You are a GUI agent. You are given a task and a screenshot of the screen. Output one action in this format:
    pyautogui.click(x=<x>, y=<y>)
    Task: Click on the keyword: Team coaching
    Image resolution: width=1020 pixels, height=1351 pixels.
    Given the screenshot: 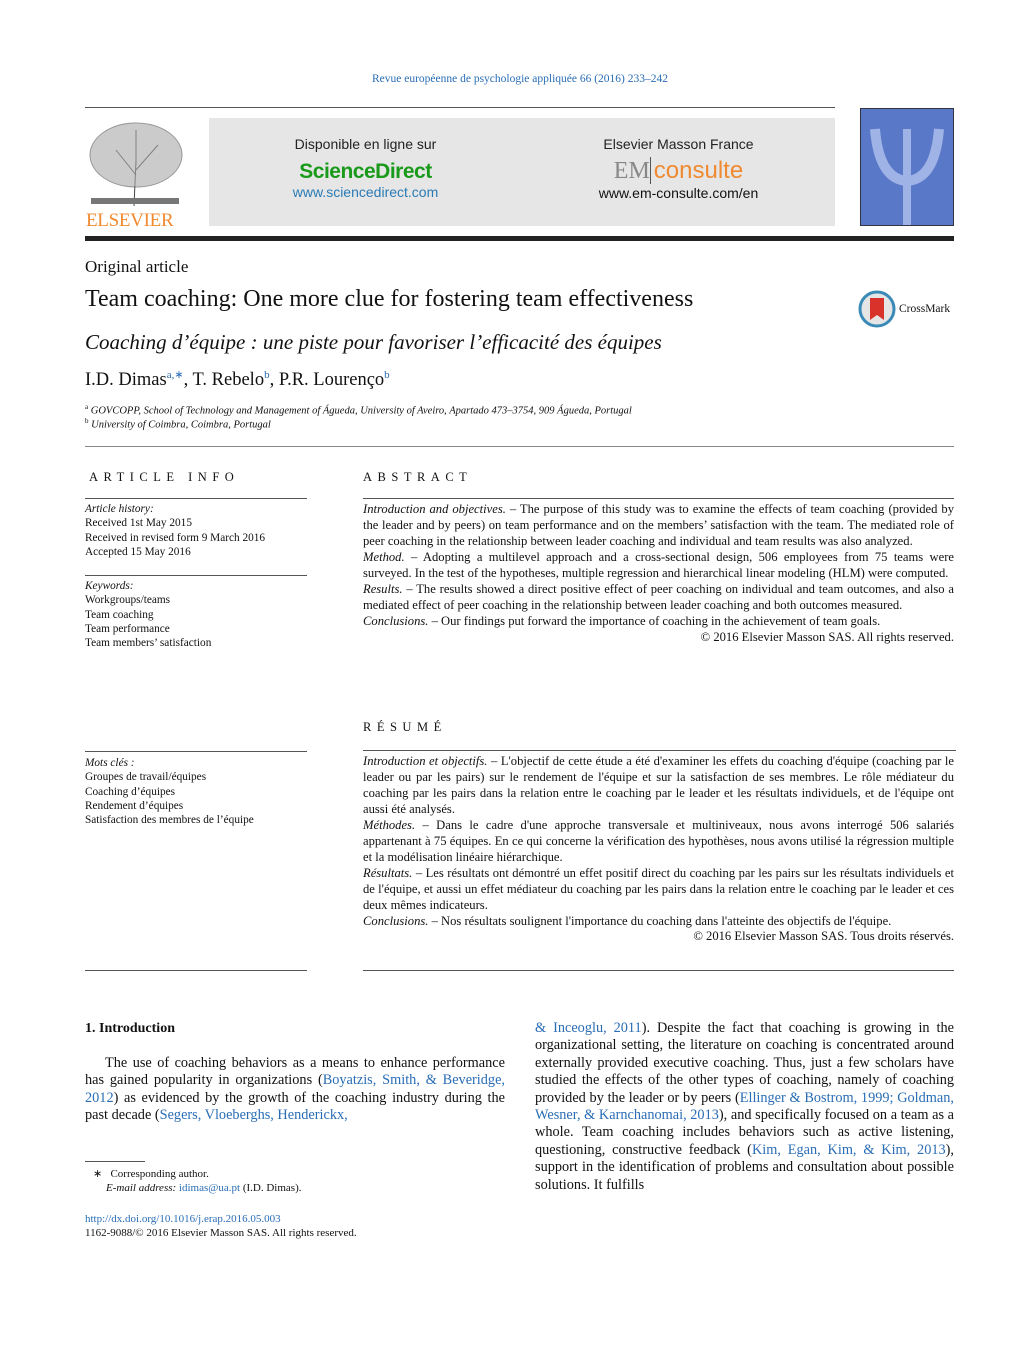 What is the action you would take?
    pyautogui.click(x=119, y=614)
    